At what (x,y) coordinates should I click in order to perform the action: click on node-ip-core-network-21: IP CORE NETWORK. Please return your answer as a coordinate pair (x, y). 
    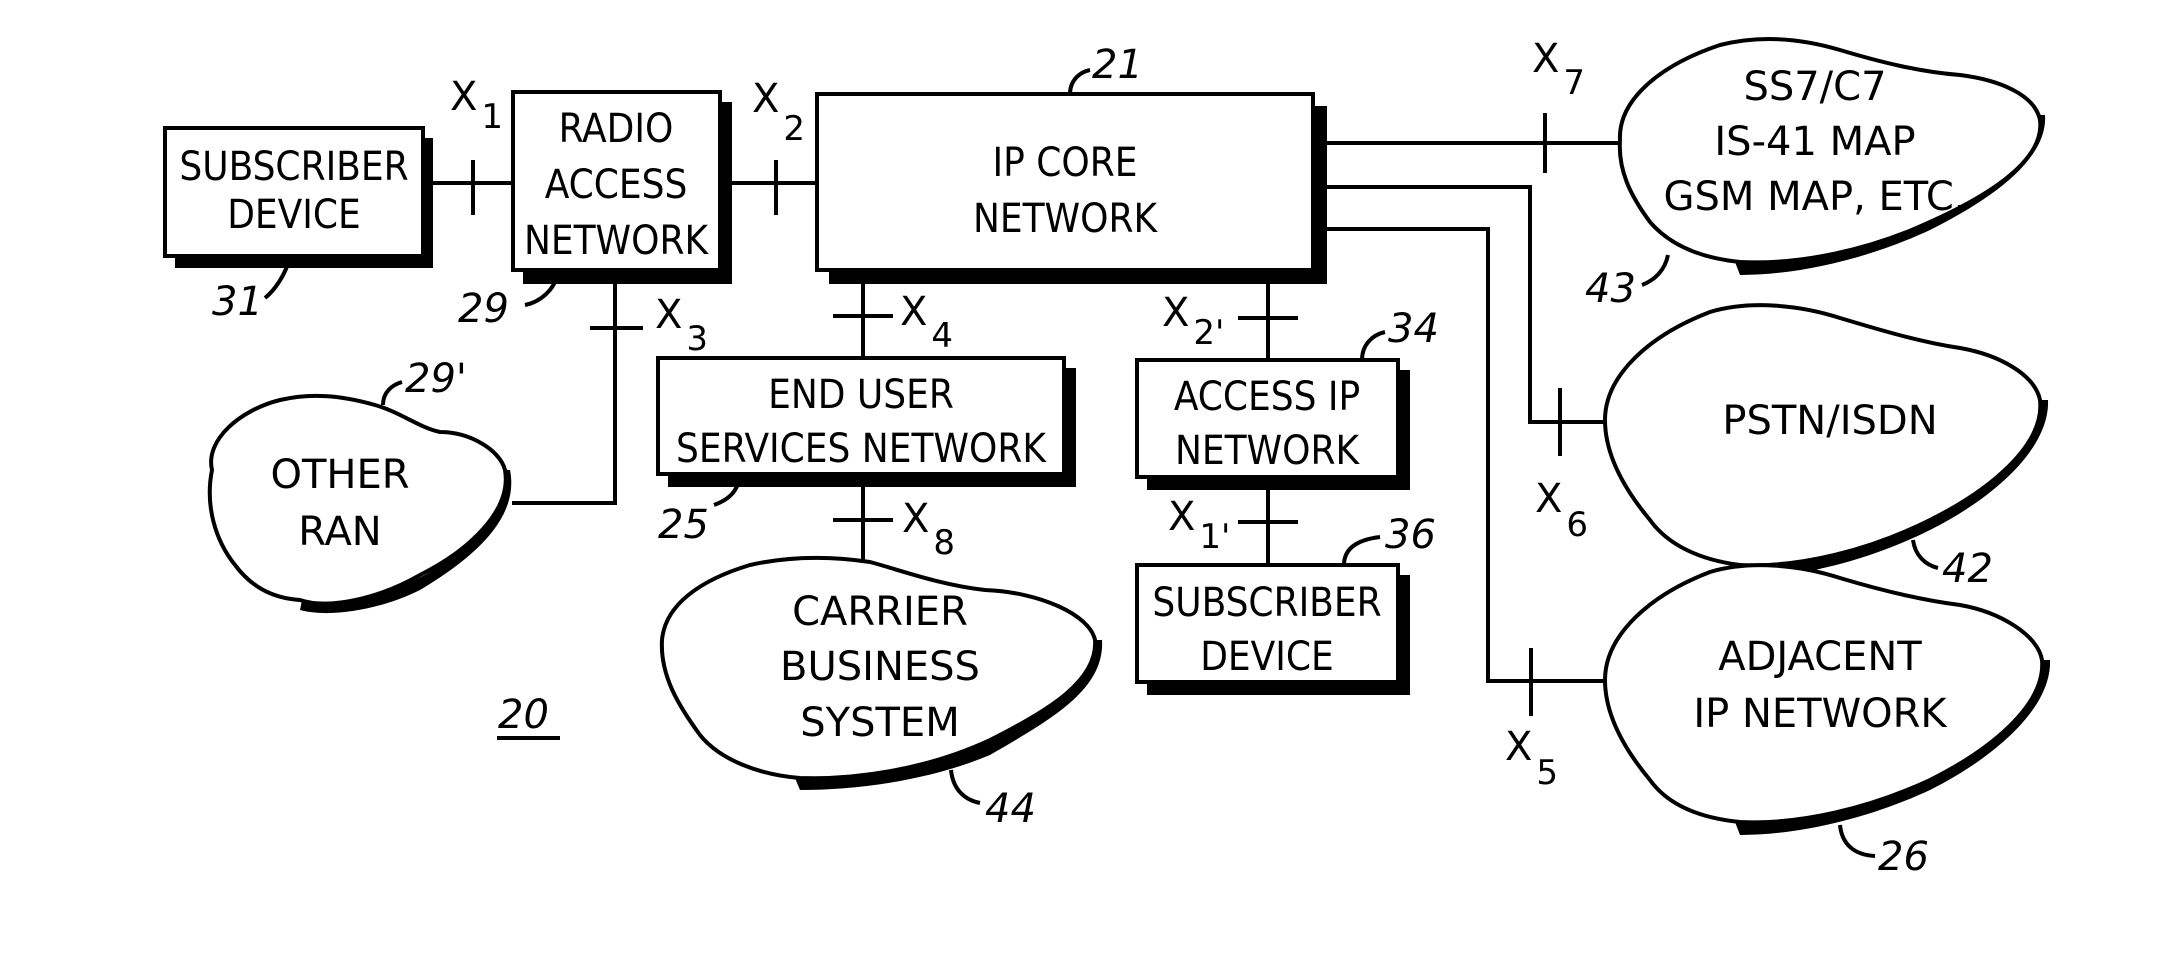
    Looking at the image, I should click on (1071, 188).